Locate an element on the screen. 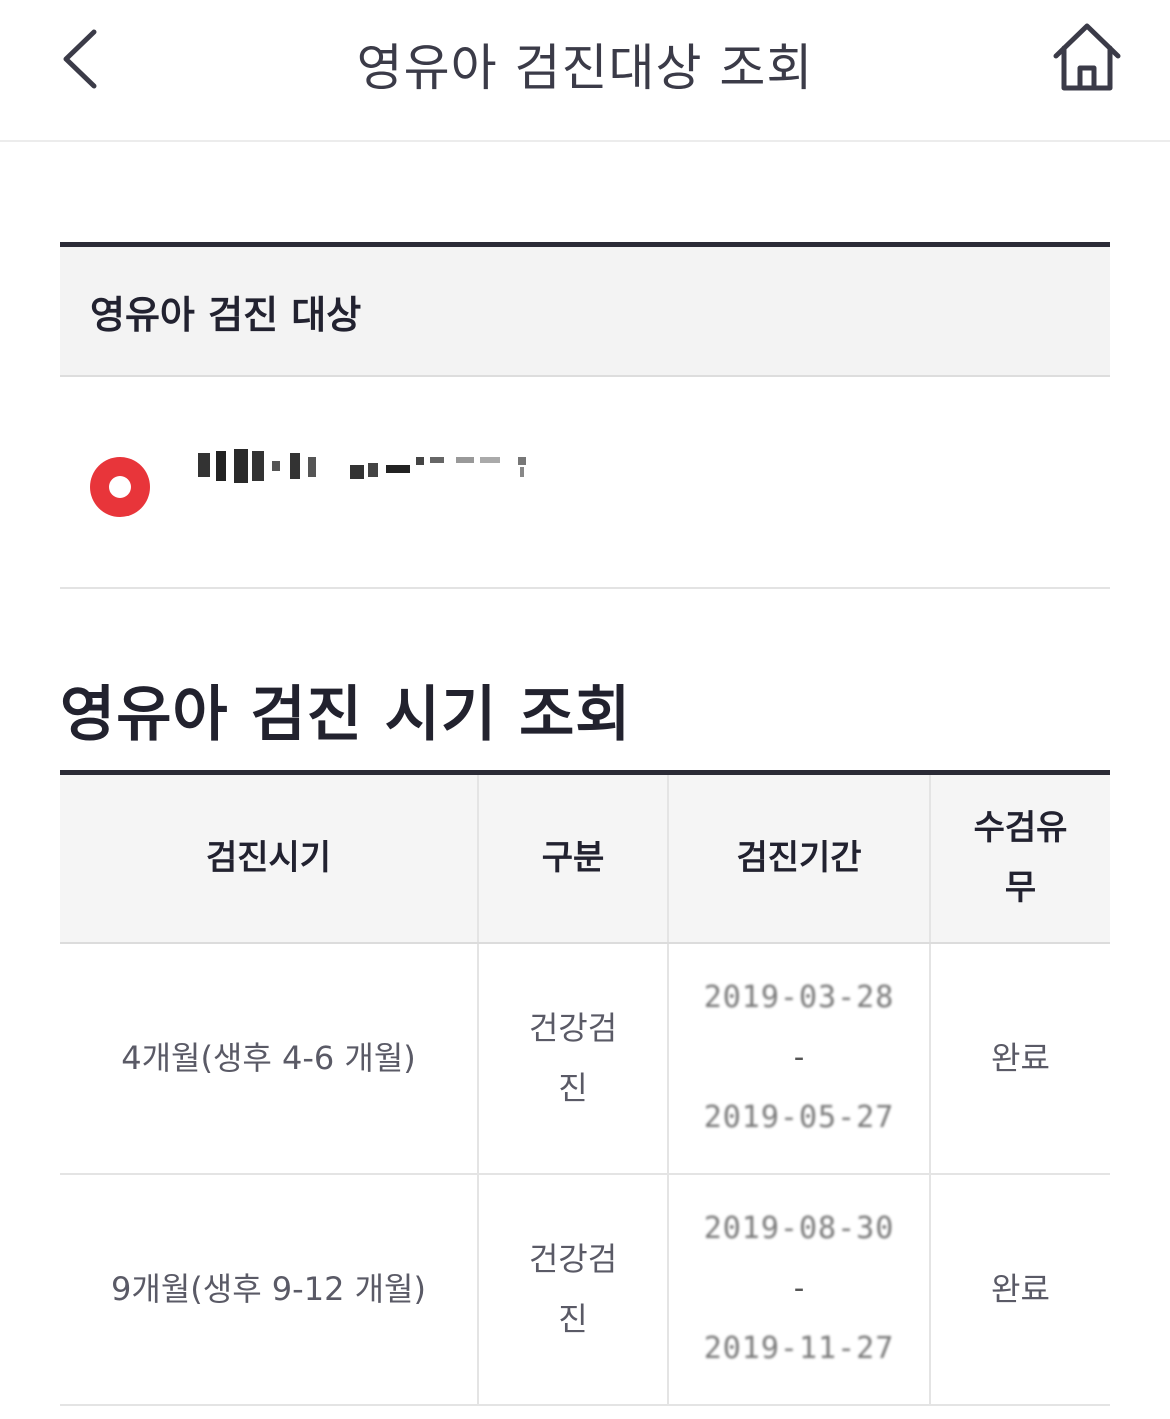 This screenshot has width=1170, height=1419. column-header-status-label: 수검유무 is located at coordinates (1020, 858).